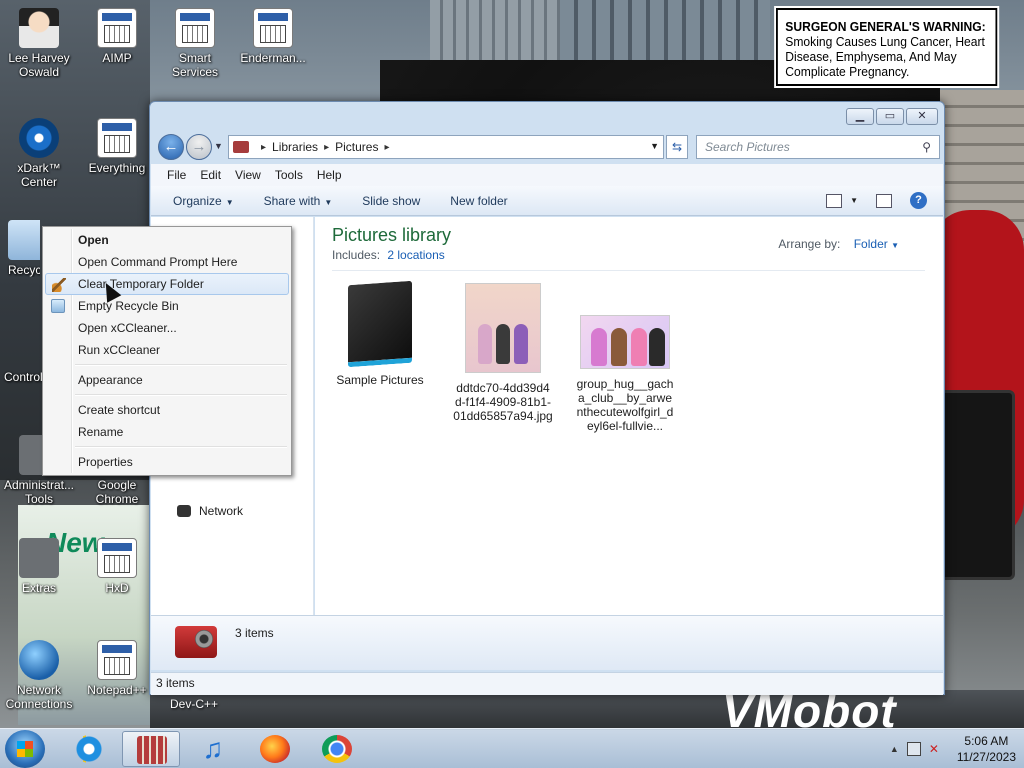 Image resolution: width=1024 pixels, height=768 pixels. I want to click on nav-item-network: Network, so click(210, 511).